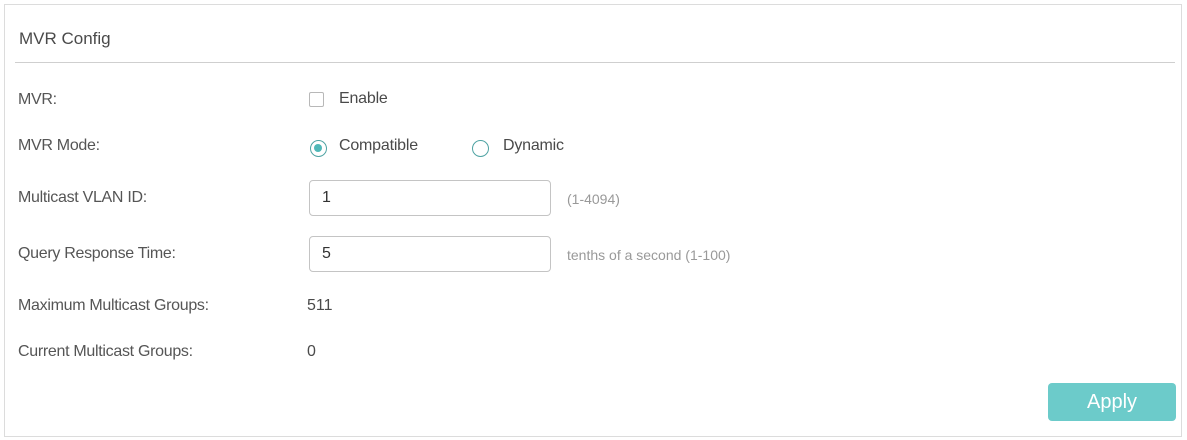 This screenshot has width=1187, height=440. I want to click on query-response-time-hint: tenths of a second (1-100), so click(649, 255).